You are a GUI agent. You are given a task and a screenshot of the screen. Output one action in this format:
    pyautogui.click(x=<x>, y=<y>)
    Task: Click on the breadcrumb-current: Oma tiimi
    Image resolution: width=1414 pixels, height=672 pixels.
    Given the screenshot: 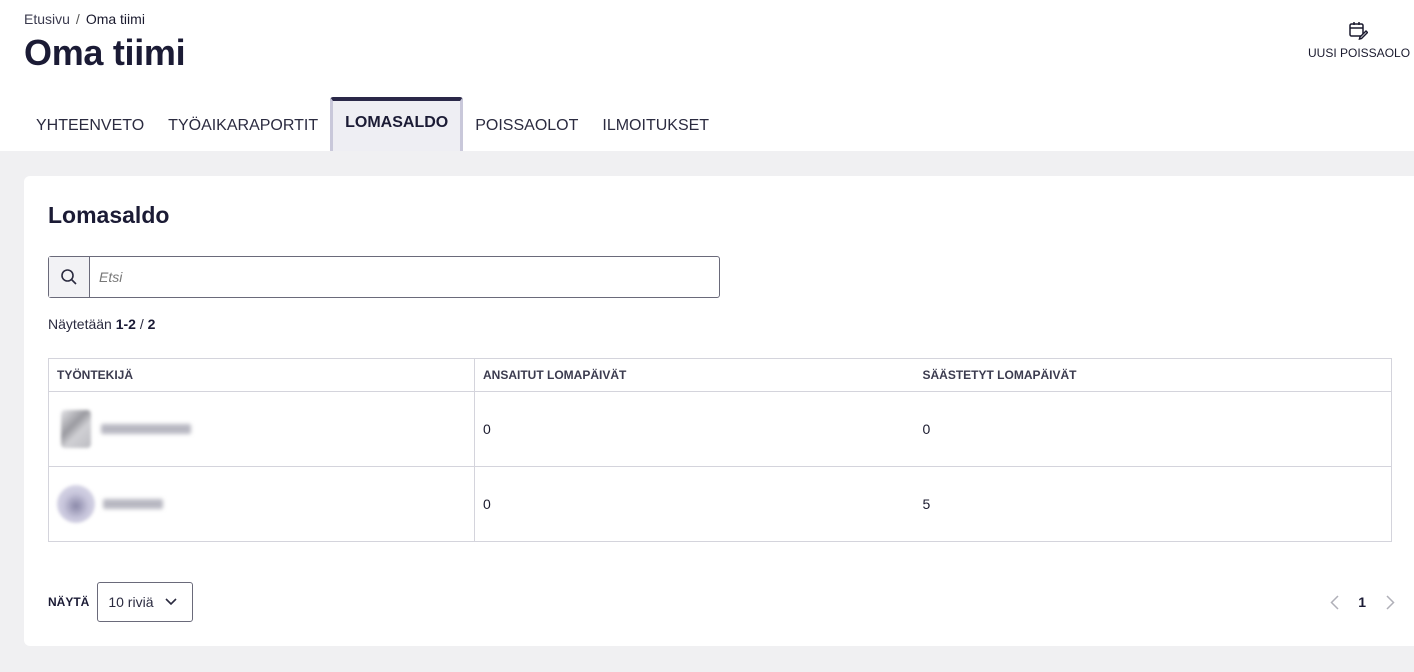 What is the action you would take?
    pyautogui.click(x=115, y=19)
    